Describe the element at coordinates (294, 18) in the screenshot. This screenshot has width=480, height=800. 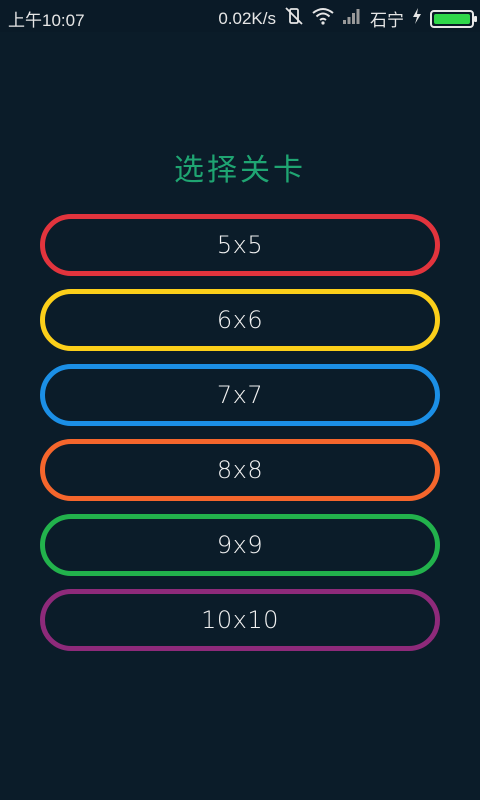
I see `vibrate-off-icon` at that location.